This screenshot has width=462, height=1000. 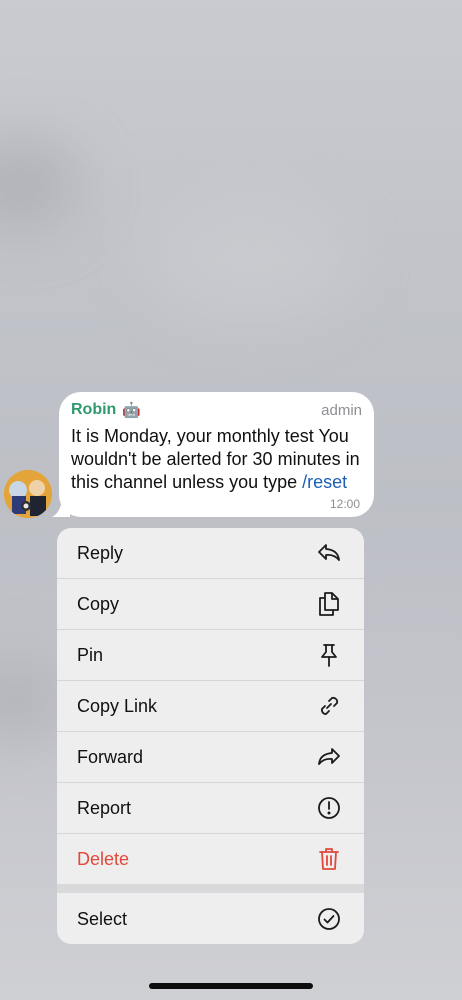 I want to click on menu-item-label: Delete, so click(x=103, y=858).